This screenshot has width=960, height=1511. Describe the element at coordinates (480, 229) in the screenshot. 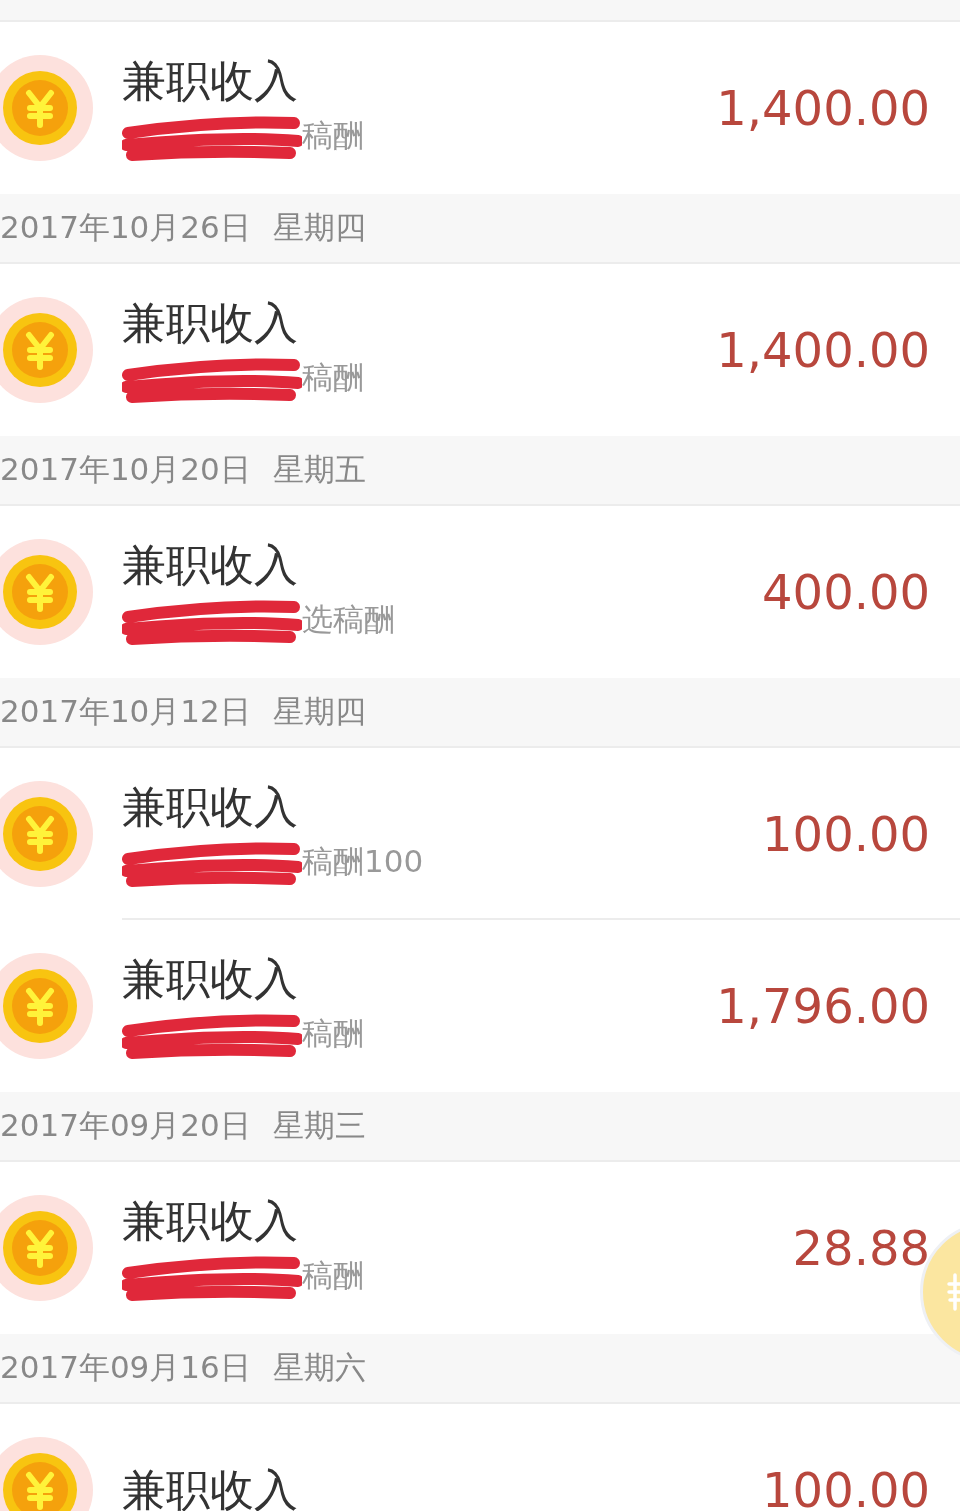

I see `date-header: 2017年10月26日 星期四` at that location.